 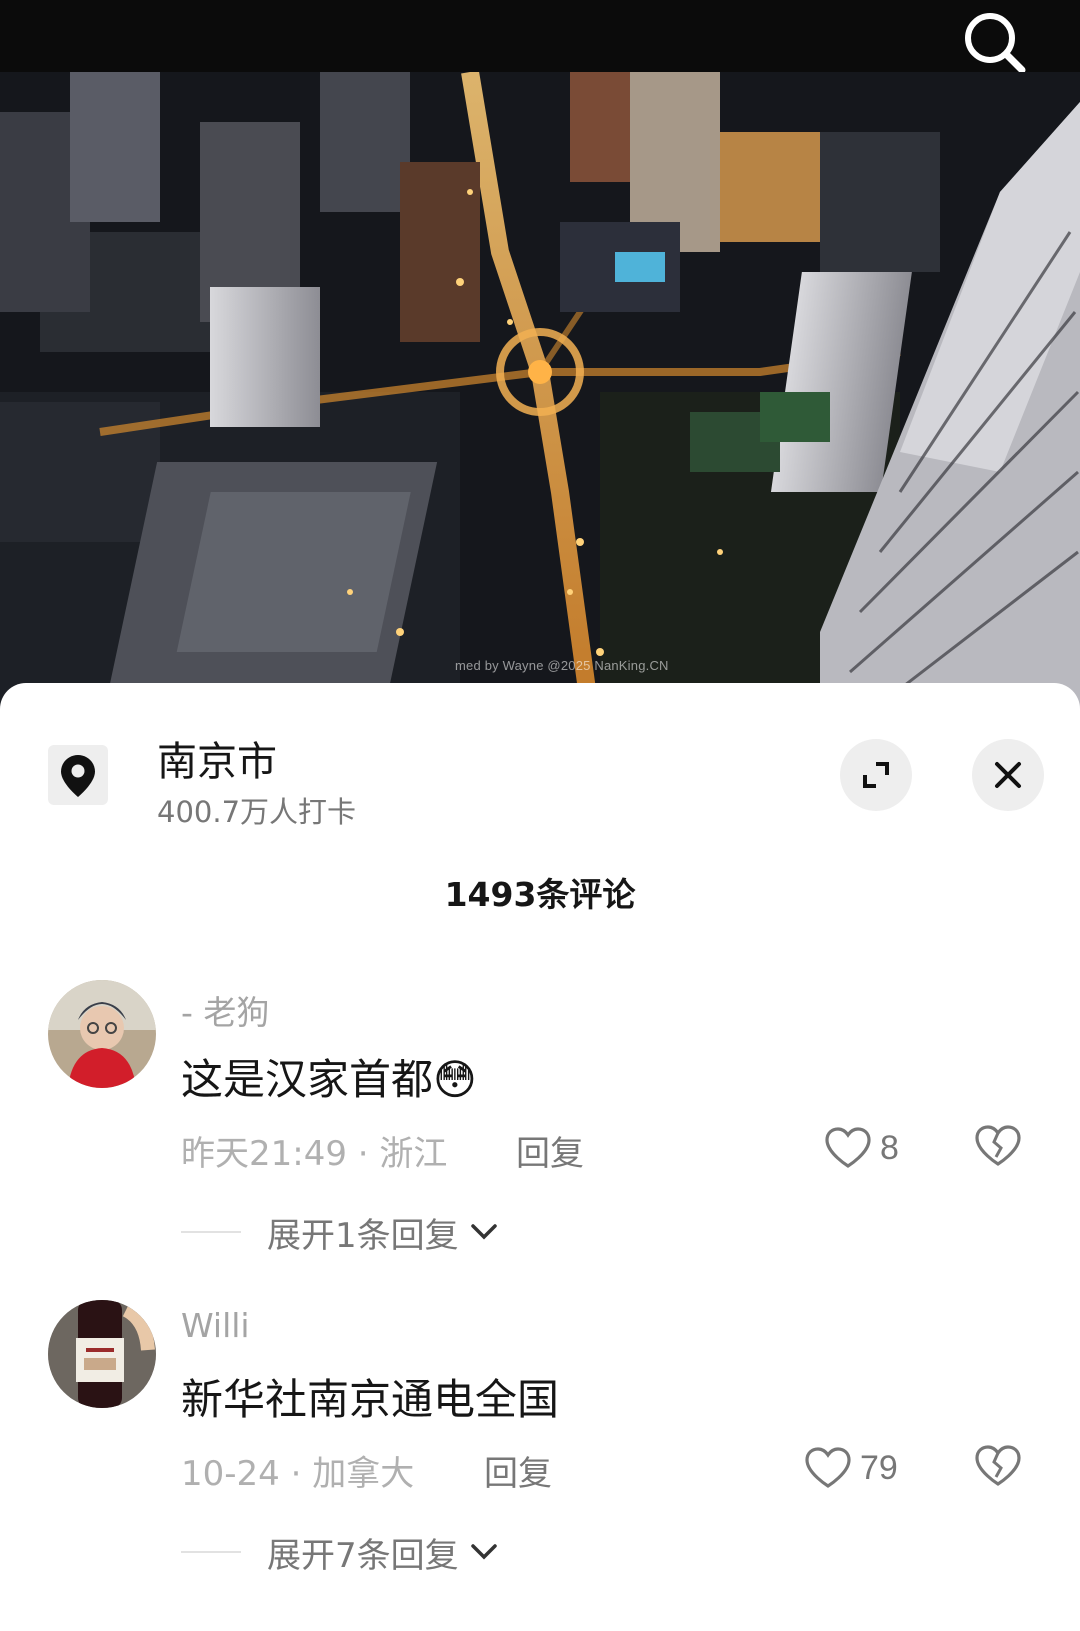 I want to click on location-pin-box, so click(x=78, y=775).